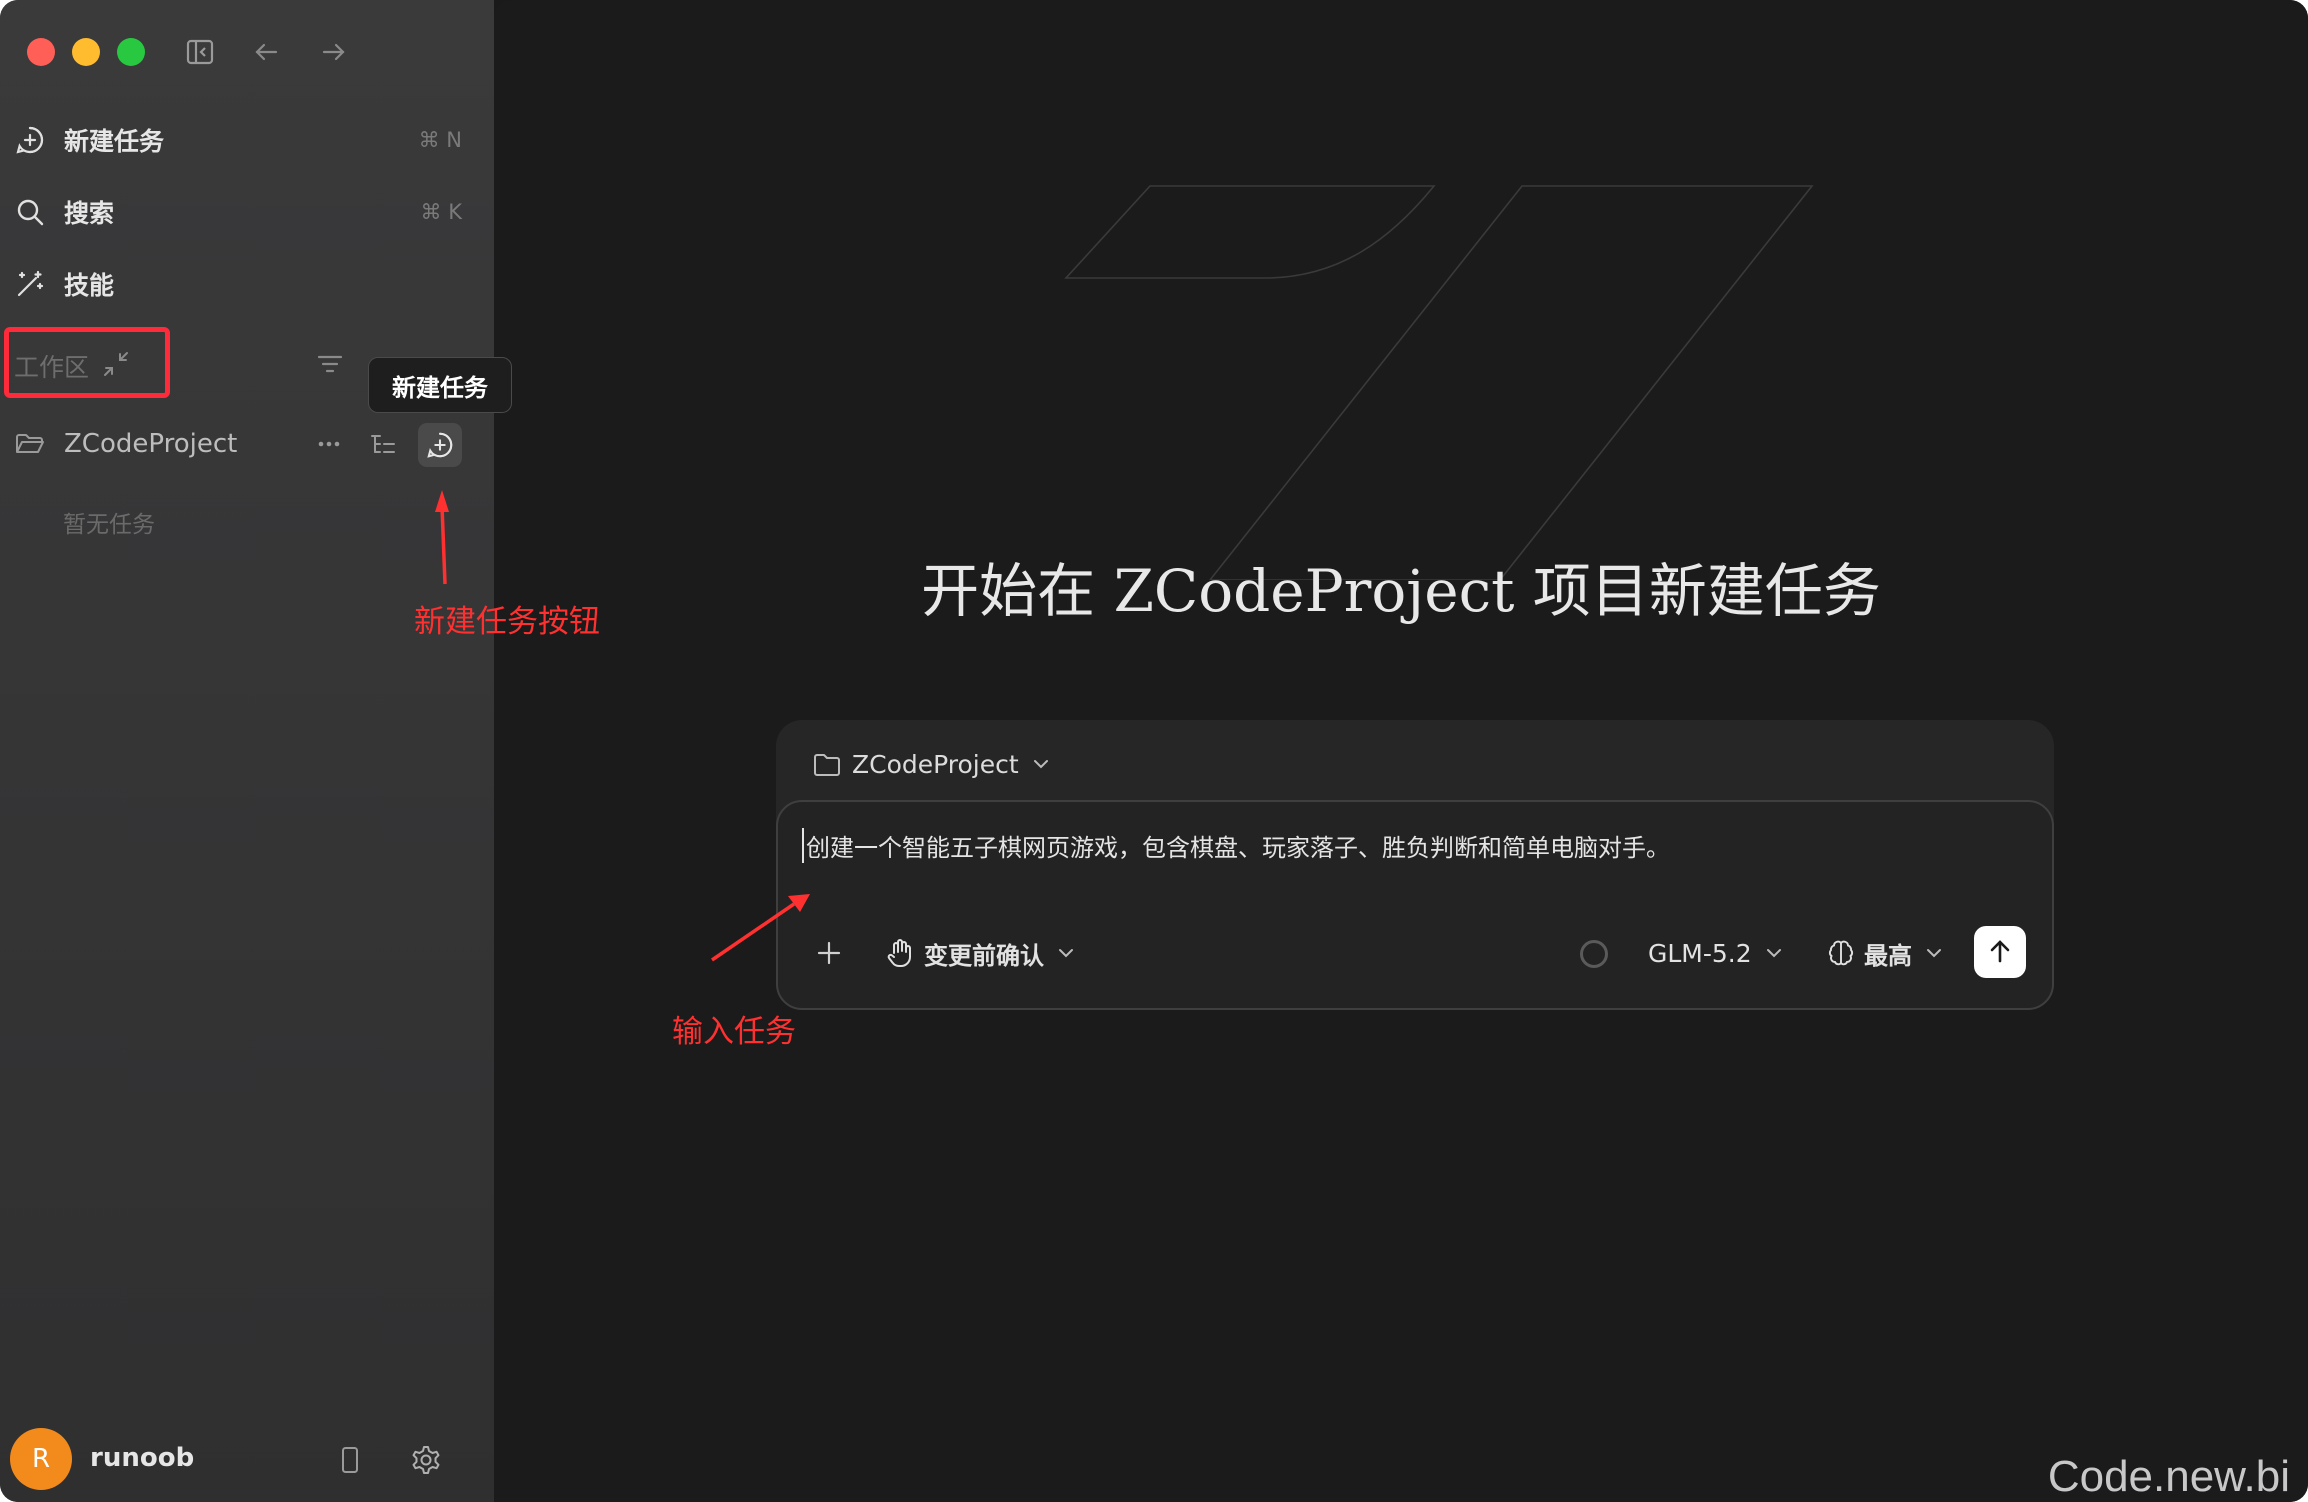 The image size is (2308, 1502). Describe the element at coordinates (442, 537) in the screenshot. I see `annotation-arrow-up` at that location.